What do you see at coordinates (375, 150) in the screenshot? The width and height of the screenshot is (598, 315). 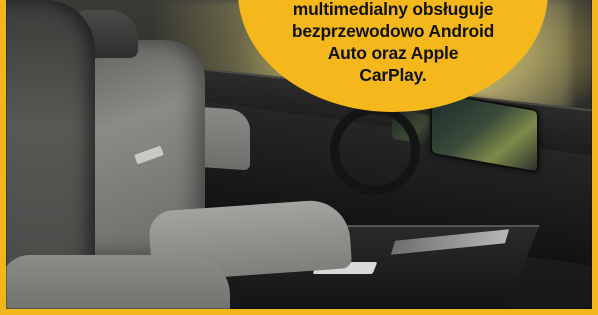 I see `steering-wheel` at bounding box center [375, 150].